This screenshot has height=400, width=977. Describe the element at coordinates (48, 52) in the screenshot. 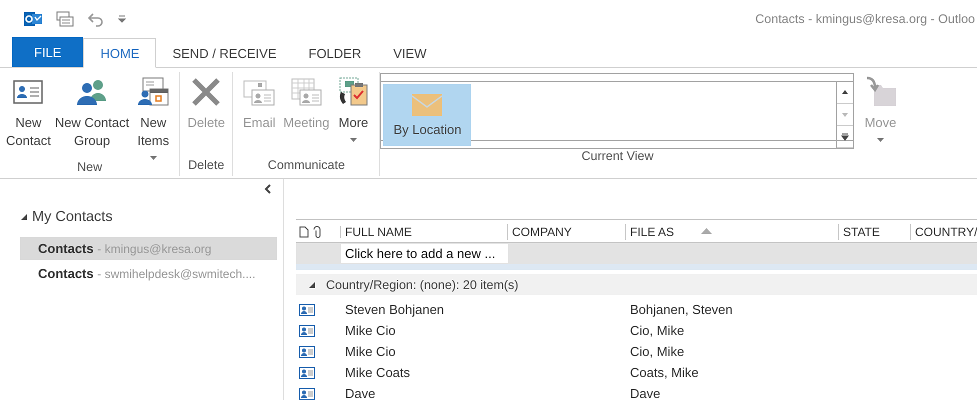

I see `ribbon-tab: FILE` at that location.